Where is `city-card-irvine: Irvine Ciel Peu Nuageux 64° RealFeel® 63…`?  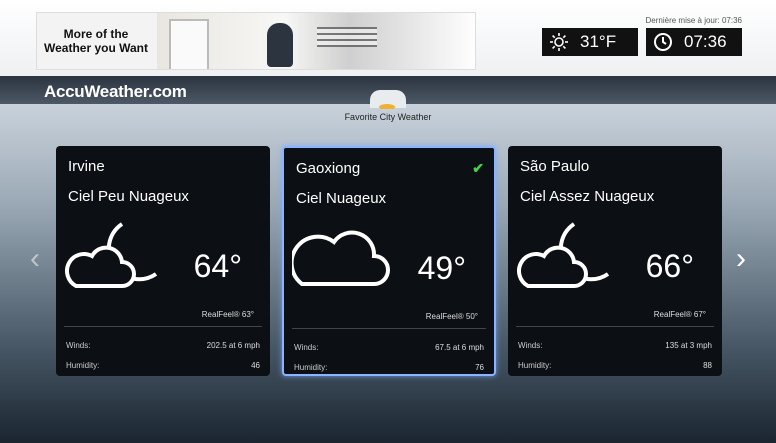
city-card-irvine: Irvine Ciel Peu Nuageux 64° RealFeel® 63… is located at coordinates (163, 261).